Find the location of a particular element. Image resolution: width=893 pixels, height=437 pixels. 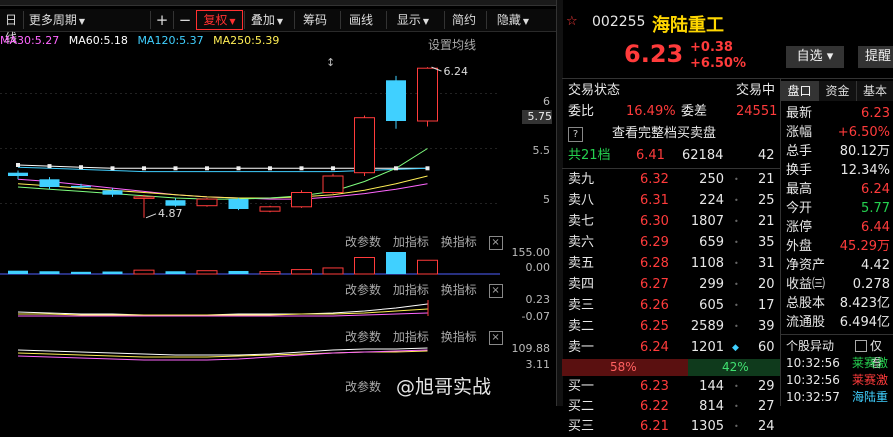

overlay-button: 叠加 ▼ is located at coordinates (266, 20).